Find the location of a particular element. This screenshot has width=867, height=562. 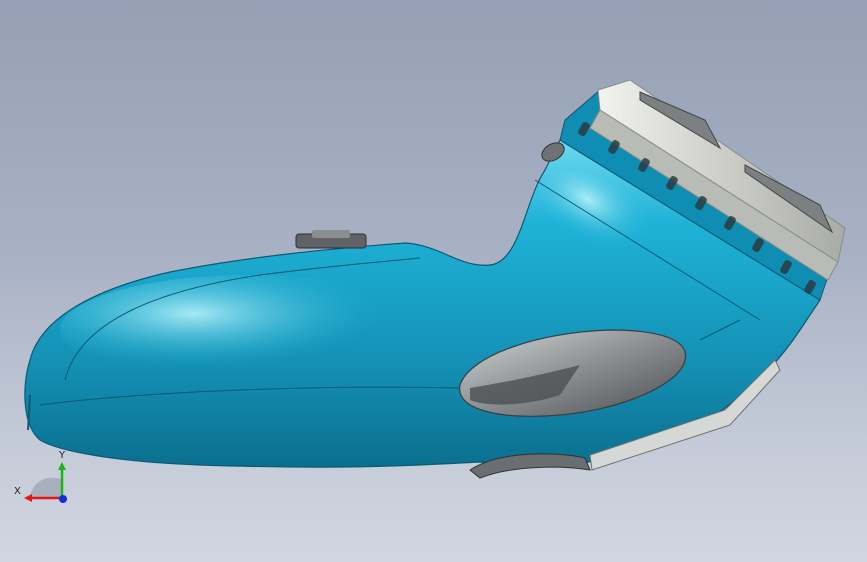

y-axis-label: Y is located at coordinates (62, 455).